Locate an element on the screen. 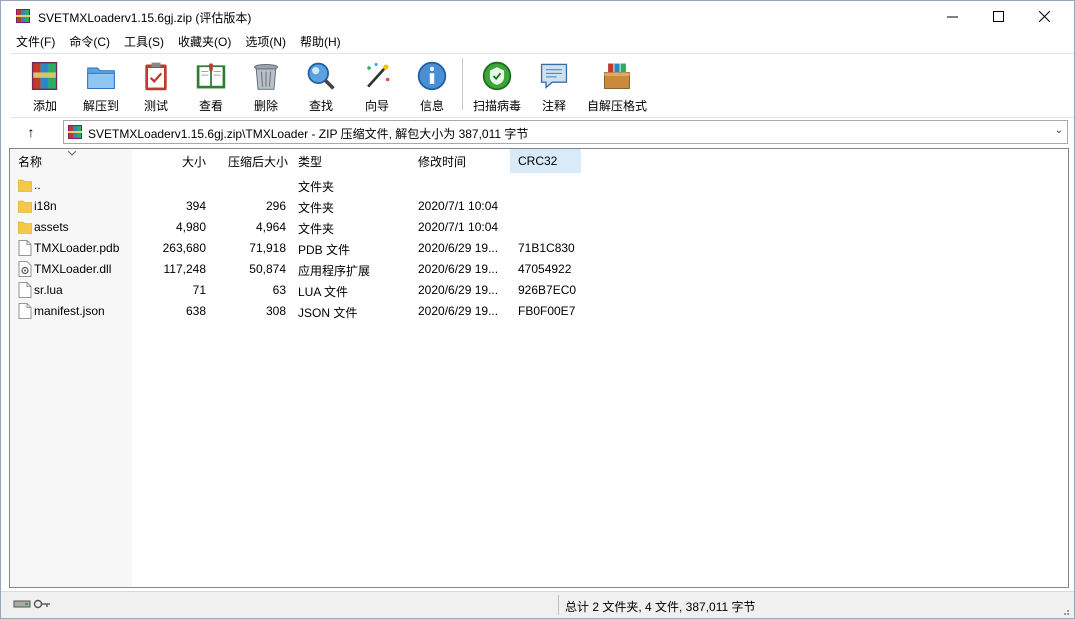 Image resolution: width=1075 pixels, height=619 pixels. status-separator is located at coordinates (558, 605).